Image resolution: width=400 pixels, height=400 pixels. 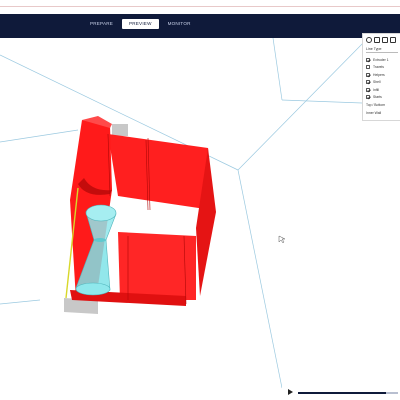 I want to click on path-slider, so click(x=348, y=393).